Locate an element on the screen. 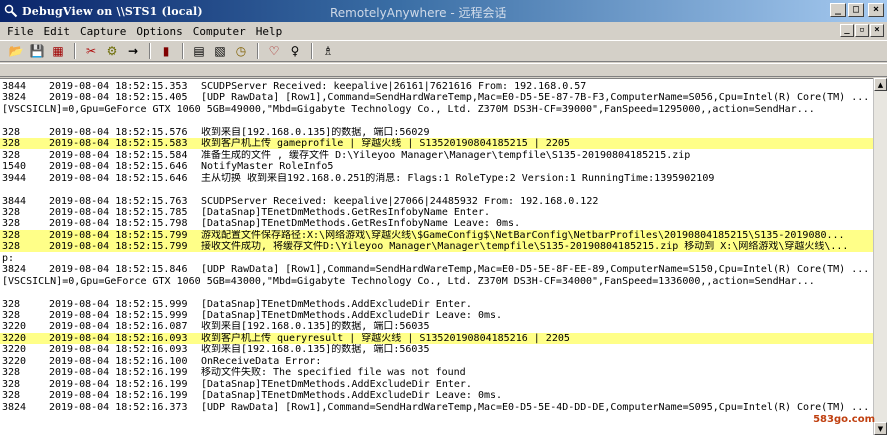 Image resolution: width=887 pixels, height=435 pixels. history-icon: ▧ is located at coordinates (220, 51).